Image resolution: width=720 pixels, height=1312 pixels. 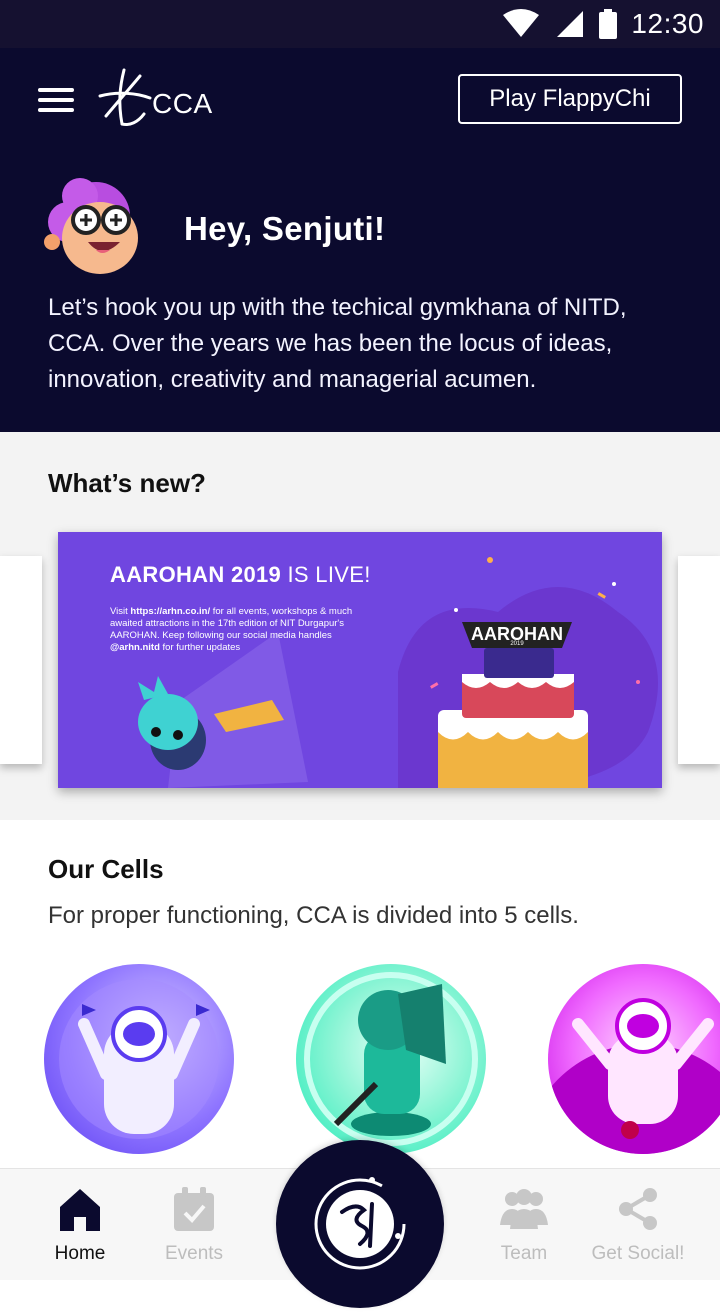 What do you see at coordinates (194, 1209) in the screenshot?
I see `calendar-icon` at bounding box center [194, 1209].